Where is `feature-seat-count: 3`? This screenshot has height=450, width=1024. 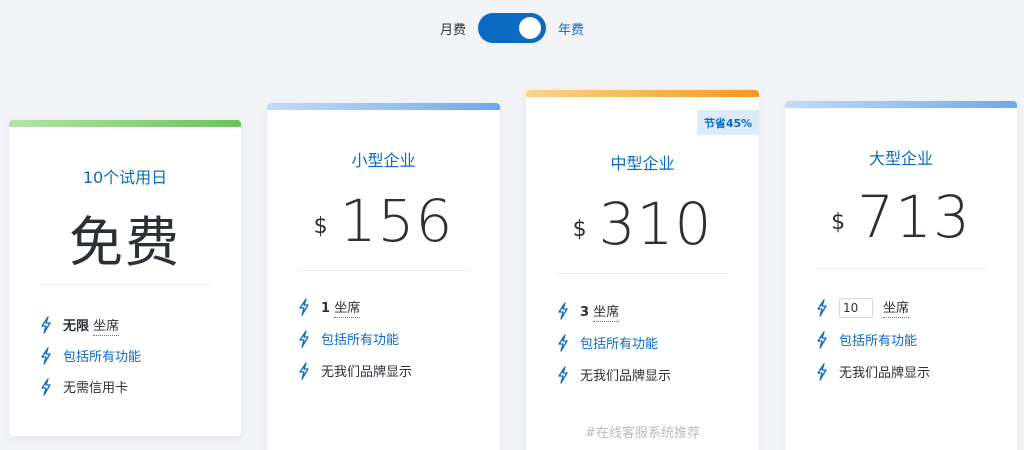
feature-seat-count: 3 is located at coordinates (585, 312).